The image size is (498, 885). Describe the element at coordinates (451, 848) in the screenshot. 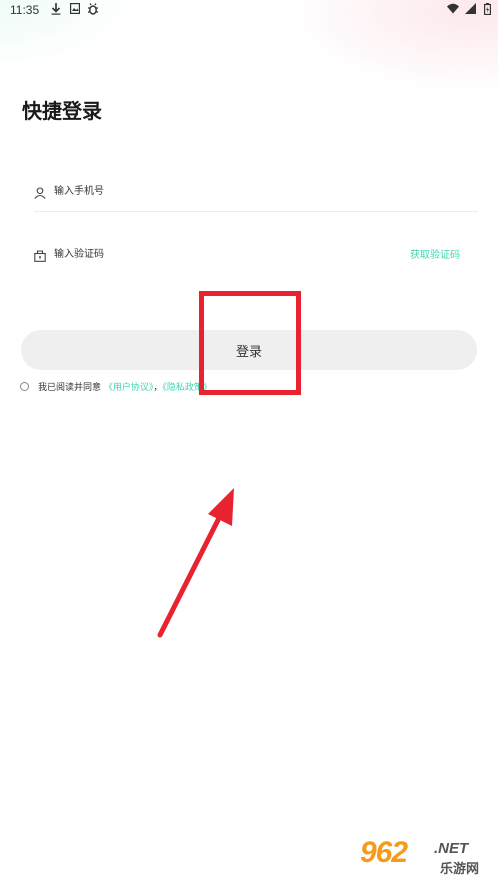

I see `watermark-suffix: .NET` at that location.